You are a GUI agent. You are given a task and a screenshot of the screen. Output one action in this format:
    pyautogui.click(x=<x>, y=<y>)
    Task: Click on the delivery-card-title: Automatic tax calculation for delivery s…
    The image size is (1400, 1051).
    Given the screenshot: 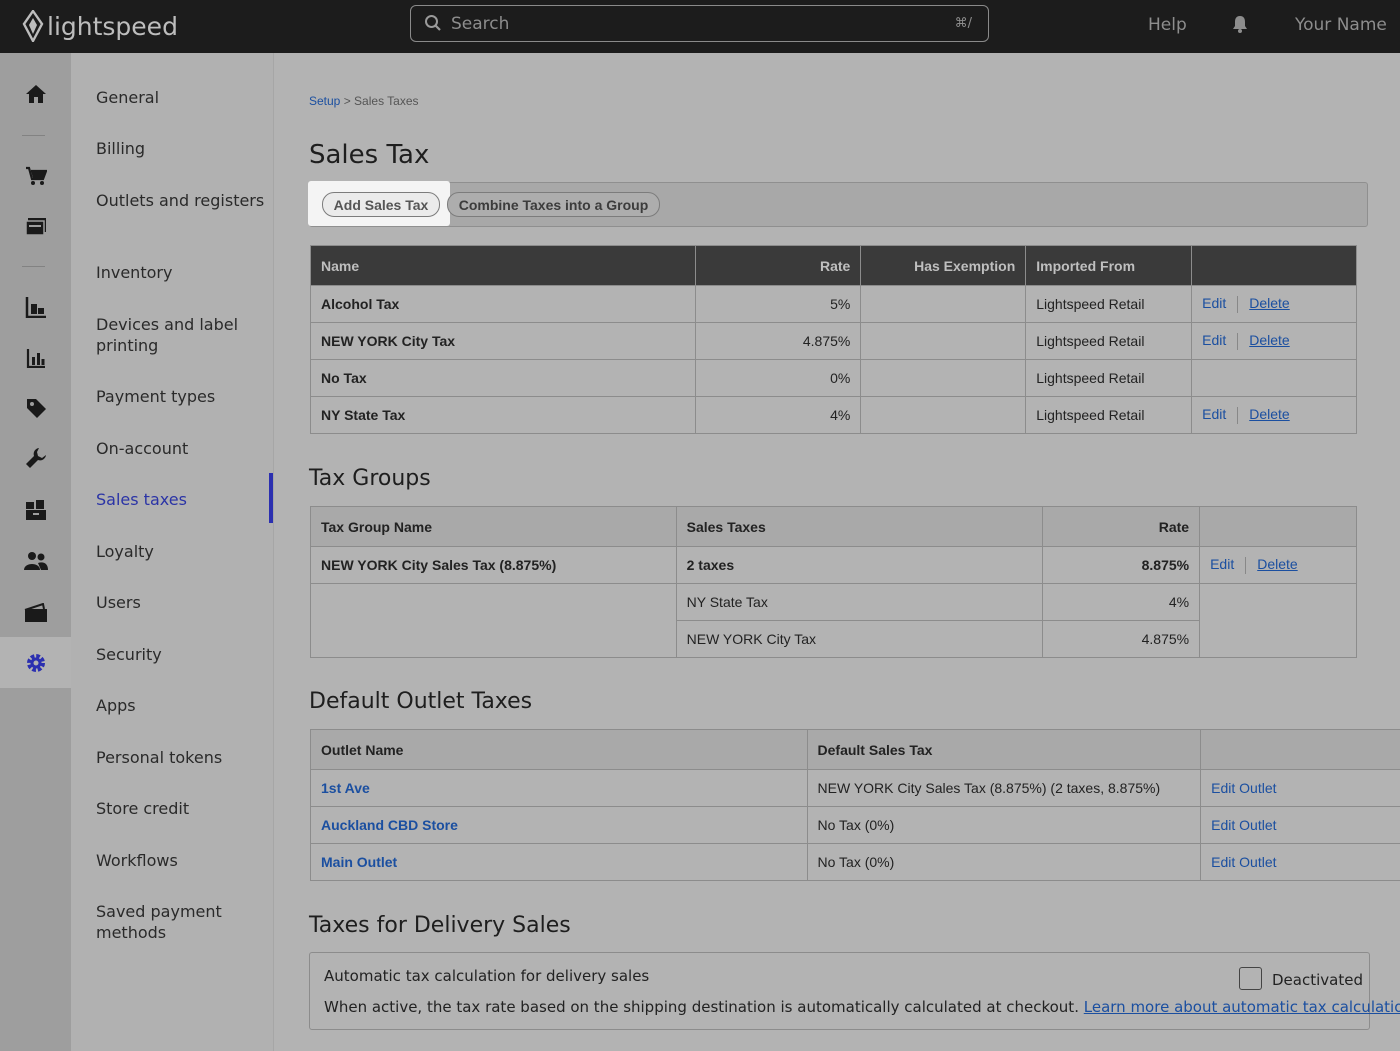 What is the action you would take?
    pyautogui.click(x=487, y=976)
    